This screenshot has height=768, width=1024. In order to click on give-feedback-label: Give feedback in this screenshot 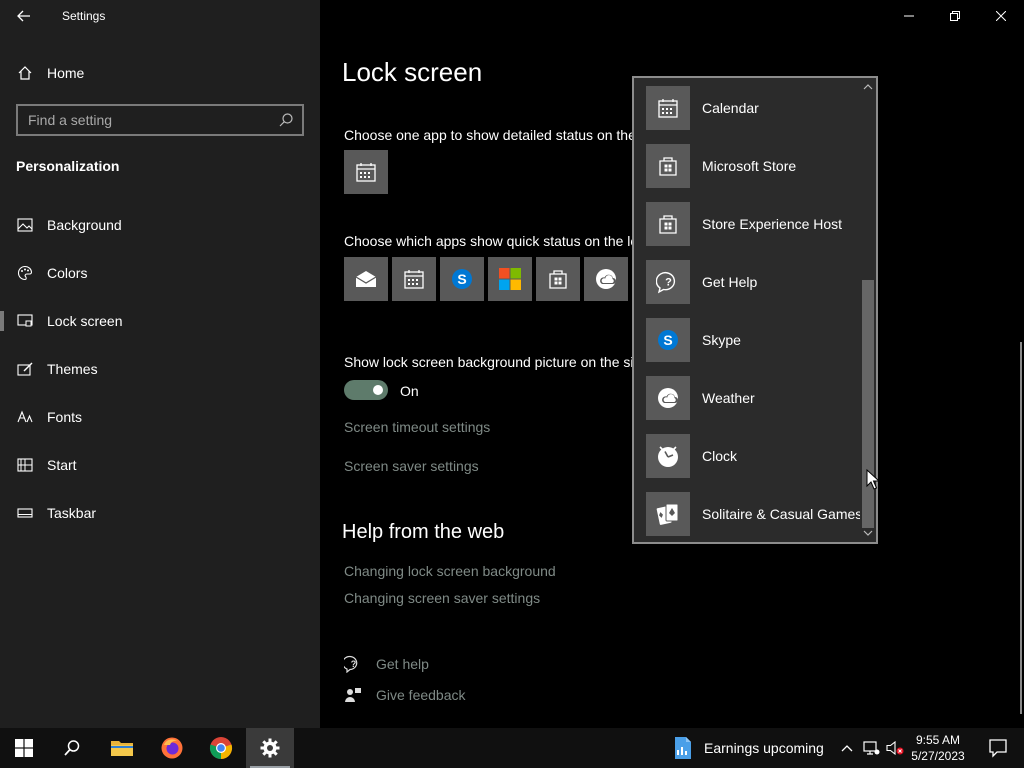, I will do `click(421, 695)`.